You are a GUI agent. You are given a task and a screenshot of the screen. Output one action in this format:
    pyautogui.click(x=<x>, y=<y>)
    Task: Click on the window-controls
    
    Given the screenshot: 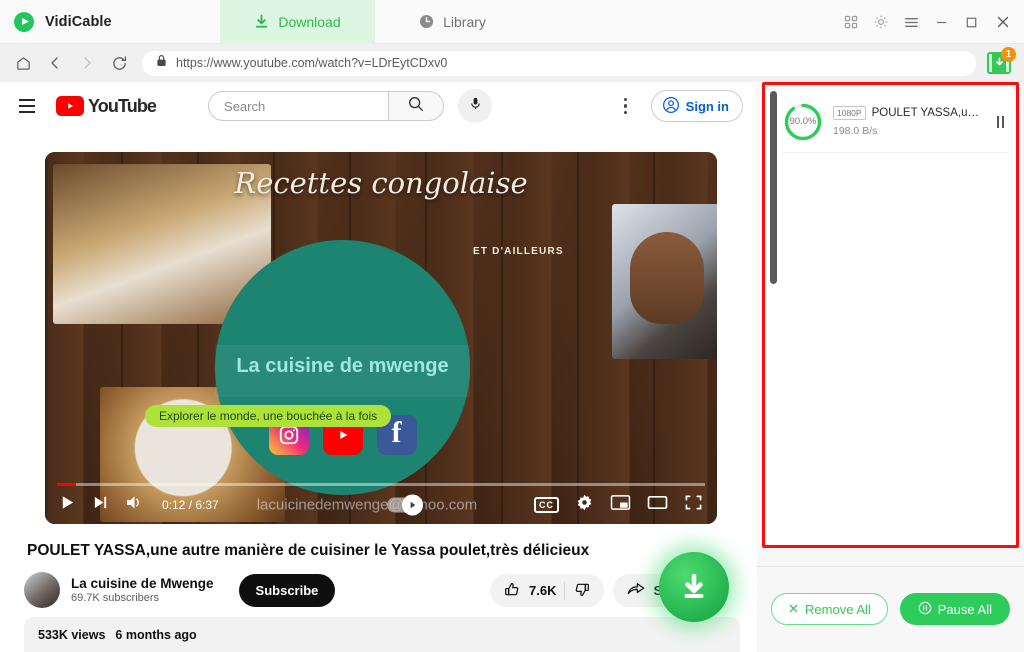 What is the action you would take?
    pyautogui.click(x=928, y=22)
    